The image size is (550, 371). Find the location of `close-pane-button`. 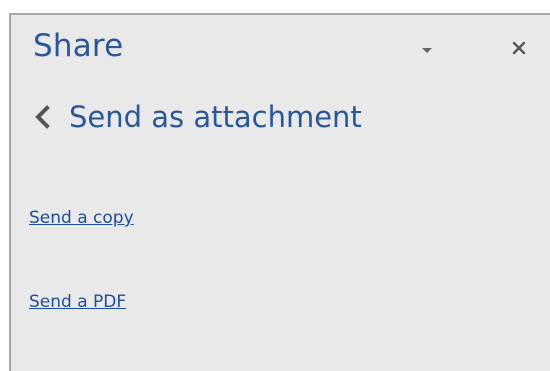

close-pane-button is located at coordinates (519, 48).